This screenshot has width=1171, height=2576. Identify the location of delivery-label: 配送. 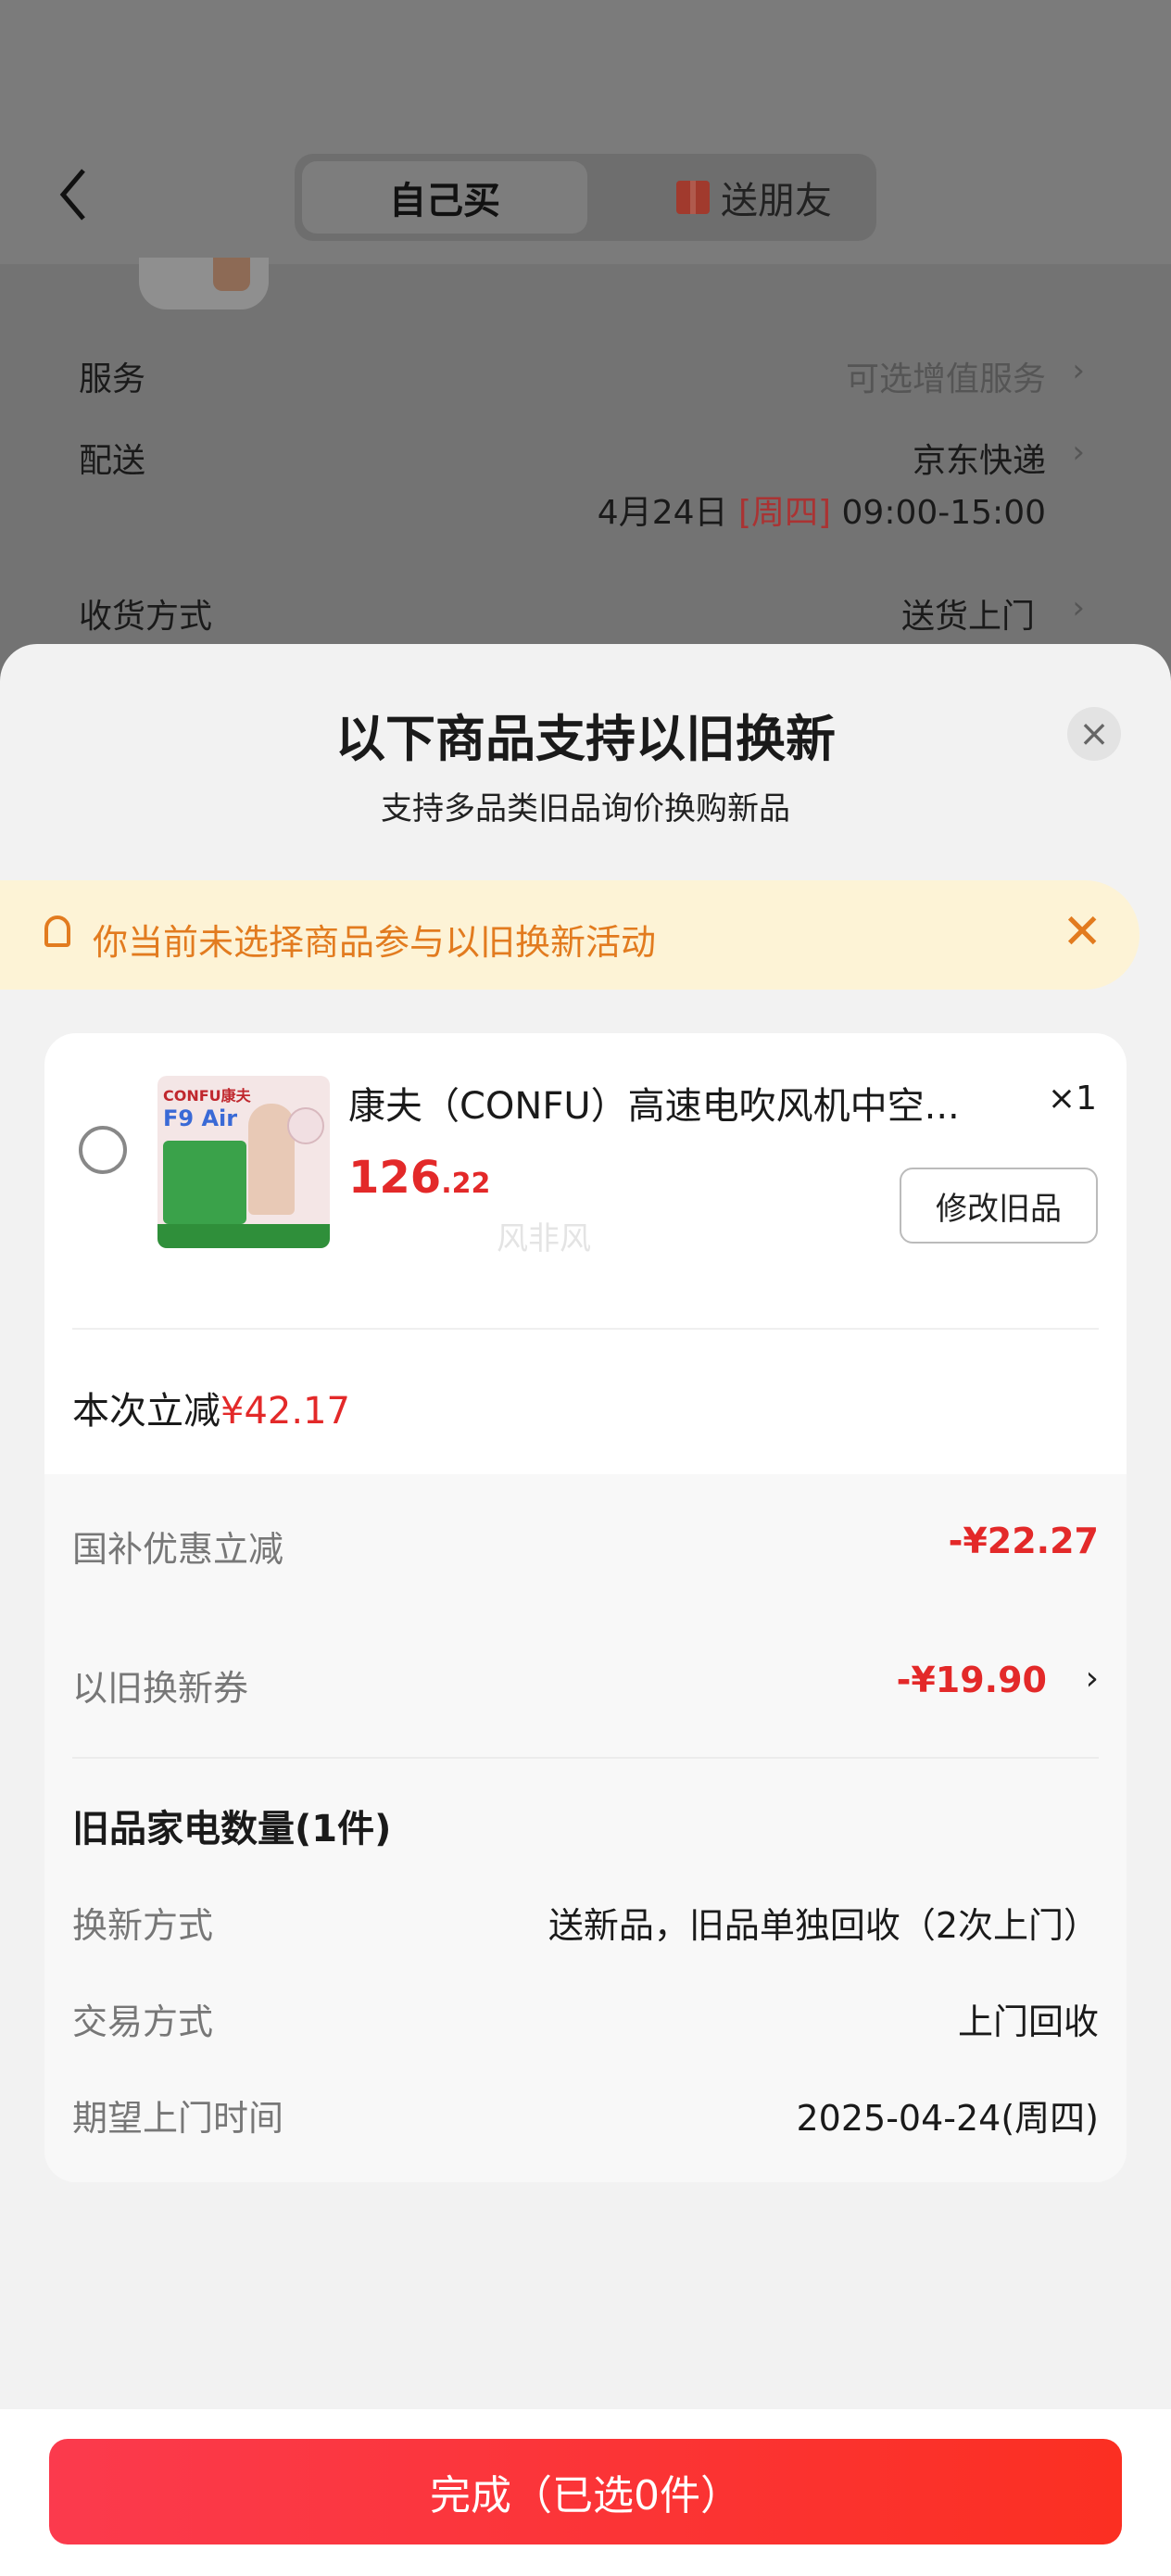
(113, 461).